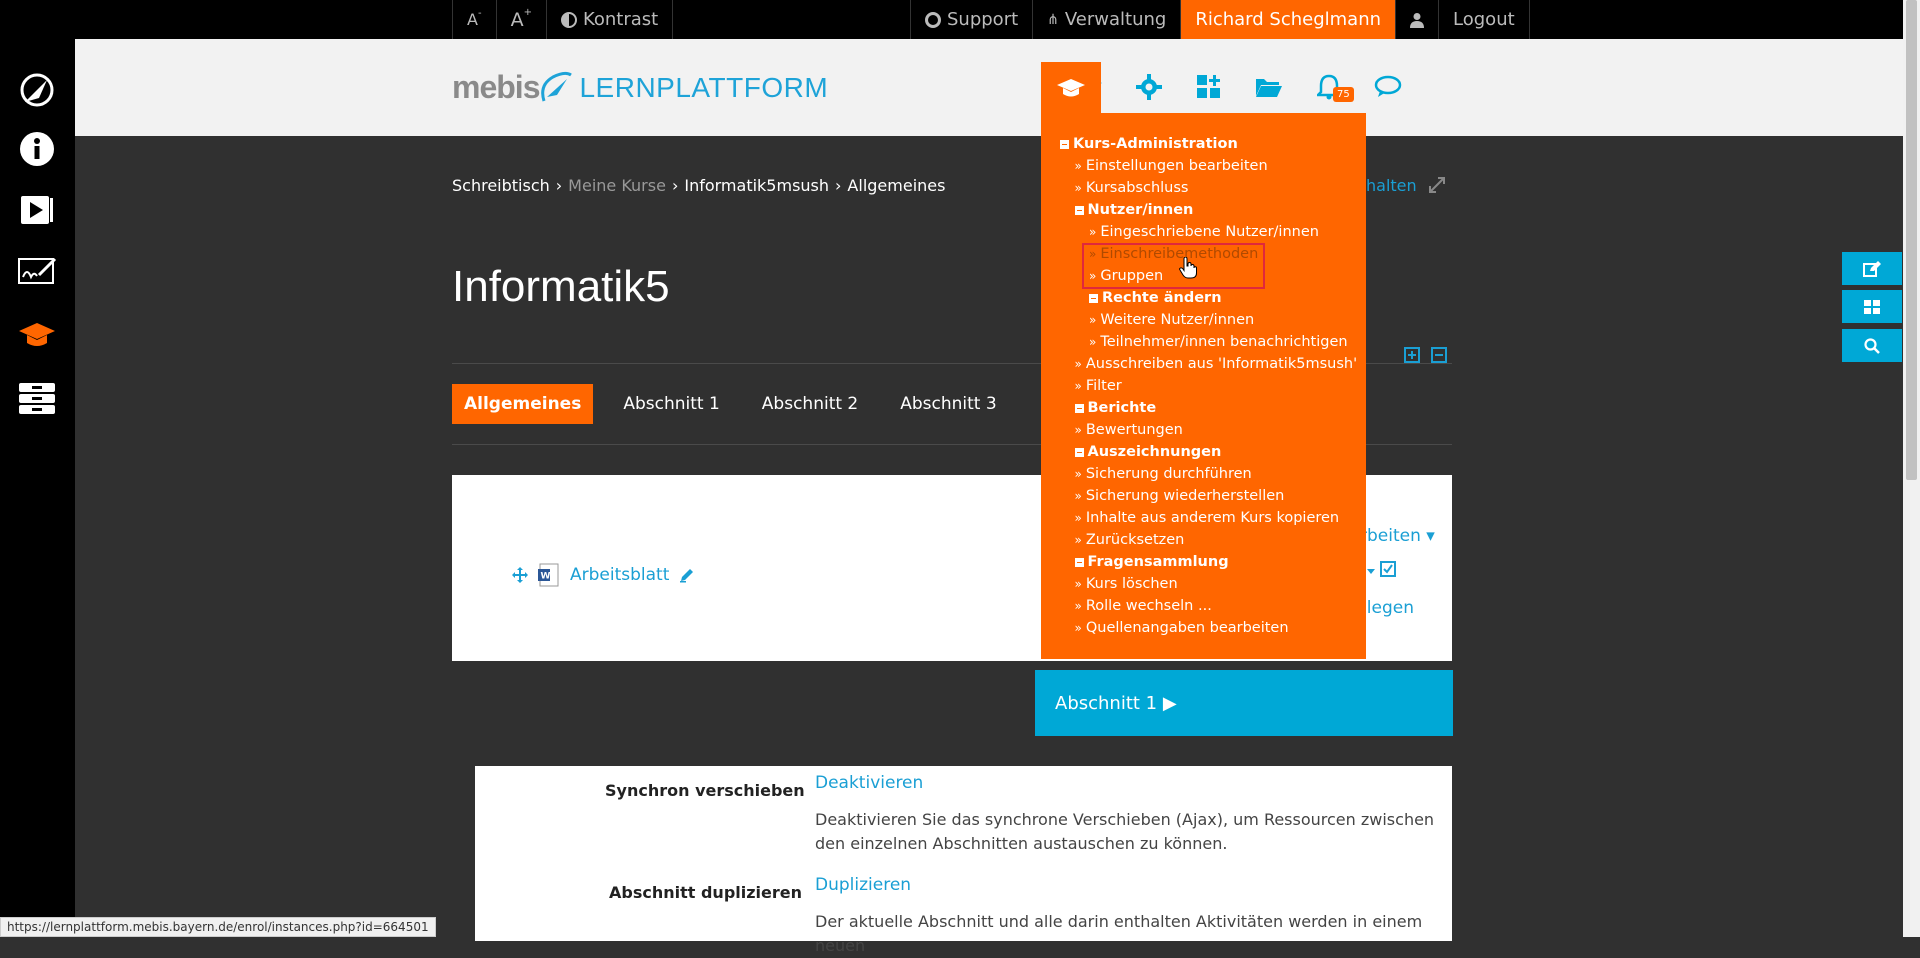 Image resolution: width=1920 pixels, height=958 pixels. Describe the element at coordinates (609, 19) in the screenshot. I see `contrast-button: Kontrast` at that location.